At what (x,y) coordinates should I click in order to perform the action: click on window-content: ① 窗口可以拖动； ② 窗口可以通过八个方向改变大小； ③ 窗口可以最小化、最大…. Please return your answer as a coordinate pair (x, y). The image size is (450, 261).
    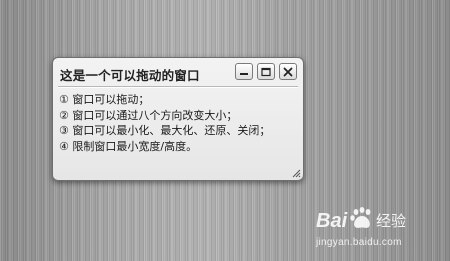
    Looking at the image, I should click on (178, 123).